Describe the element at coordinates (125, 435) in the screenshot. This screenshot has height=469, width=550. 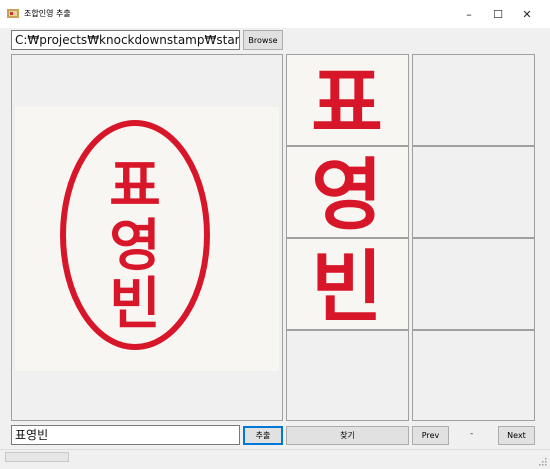
I see `name-input: 표영빈` at that location.